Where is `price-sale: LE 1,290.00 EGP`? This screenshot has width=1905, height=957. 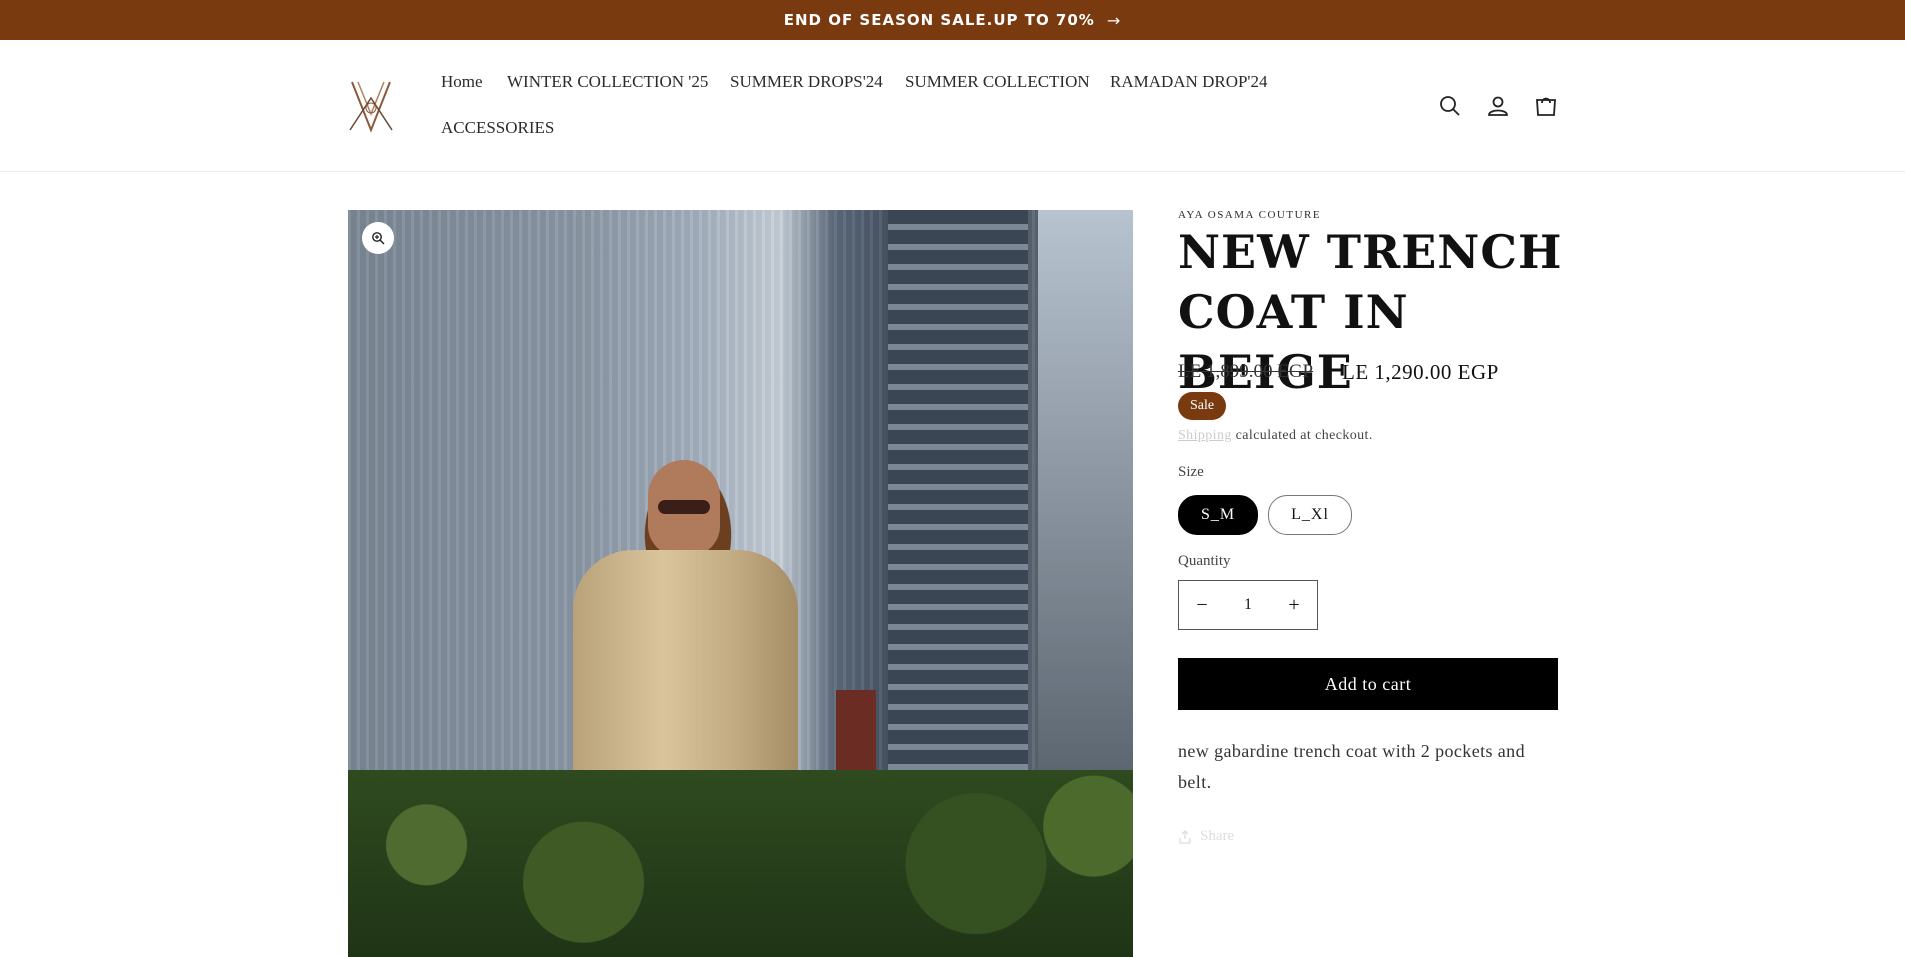
price-sale: LE 1,290.00 EGP is located at coordinates (1420, 372).